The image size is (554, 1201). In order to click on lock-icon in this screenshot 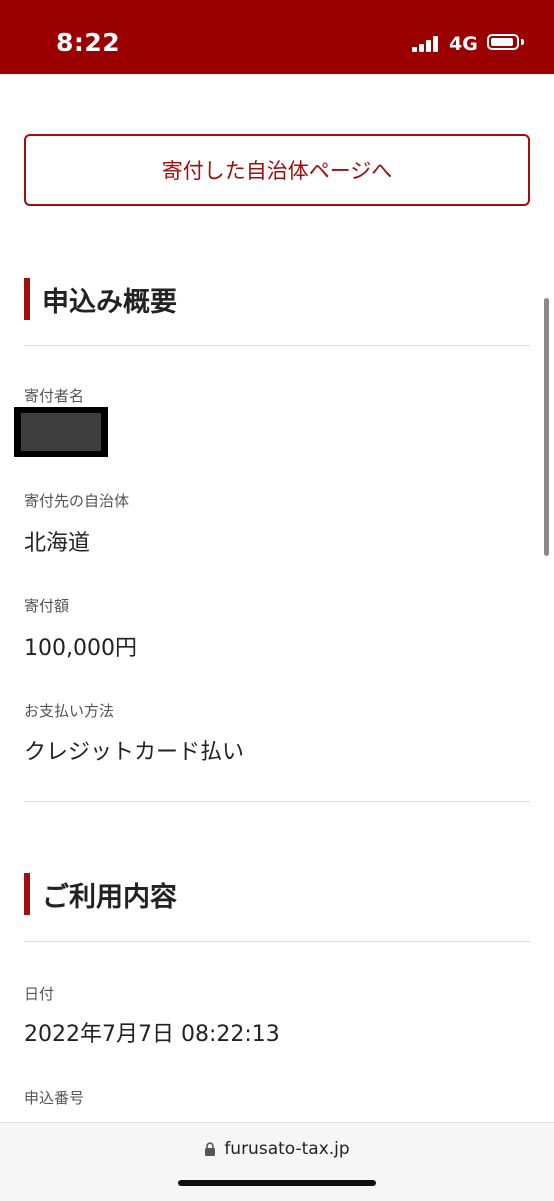, I will do `click(210, 1148)`.